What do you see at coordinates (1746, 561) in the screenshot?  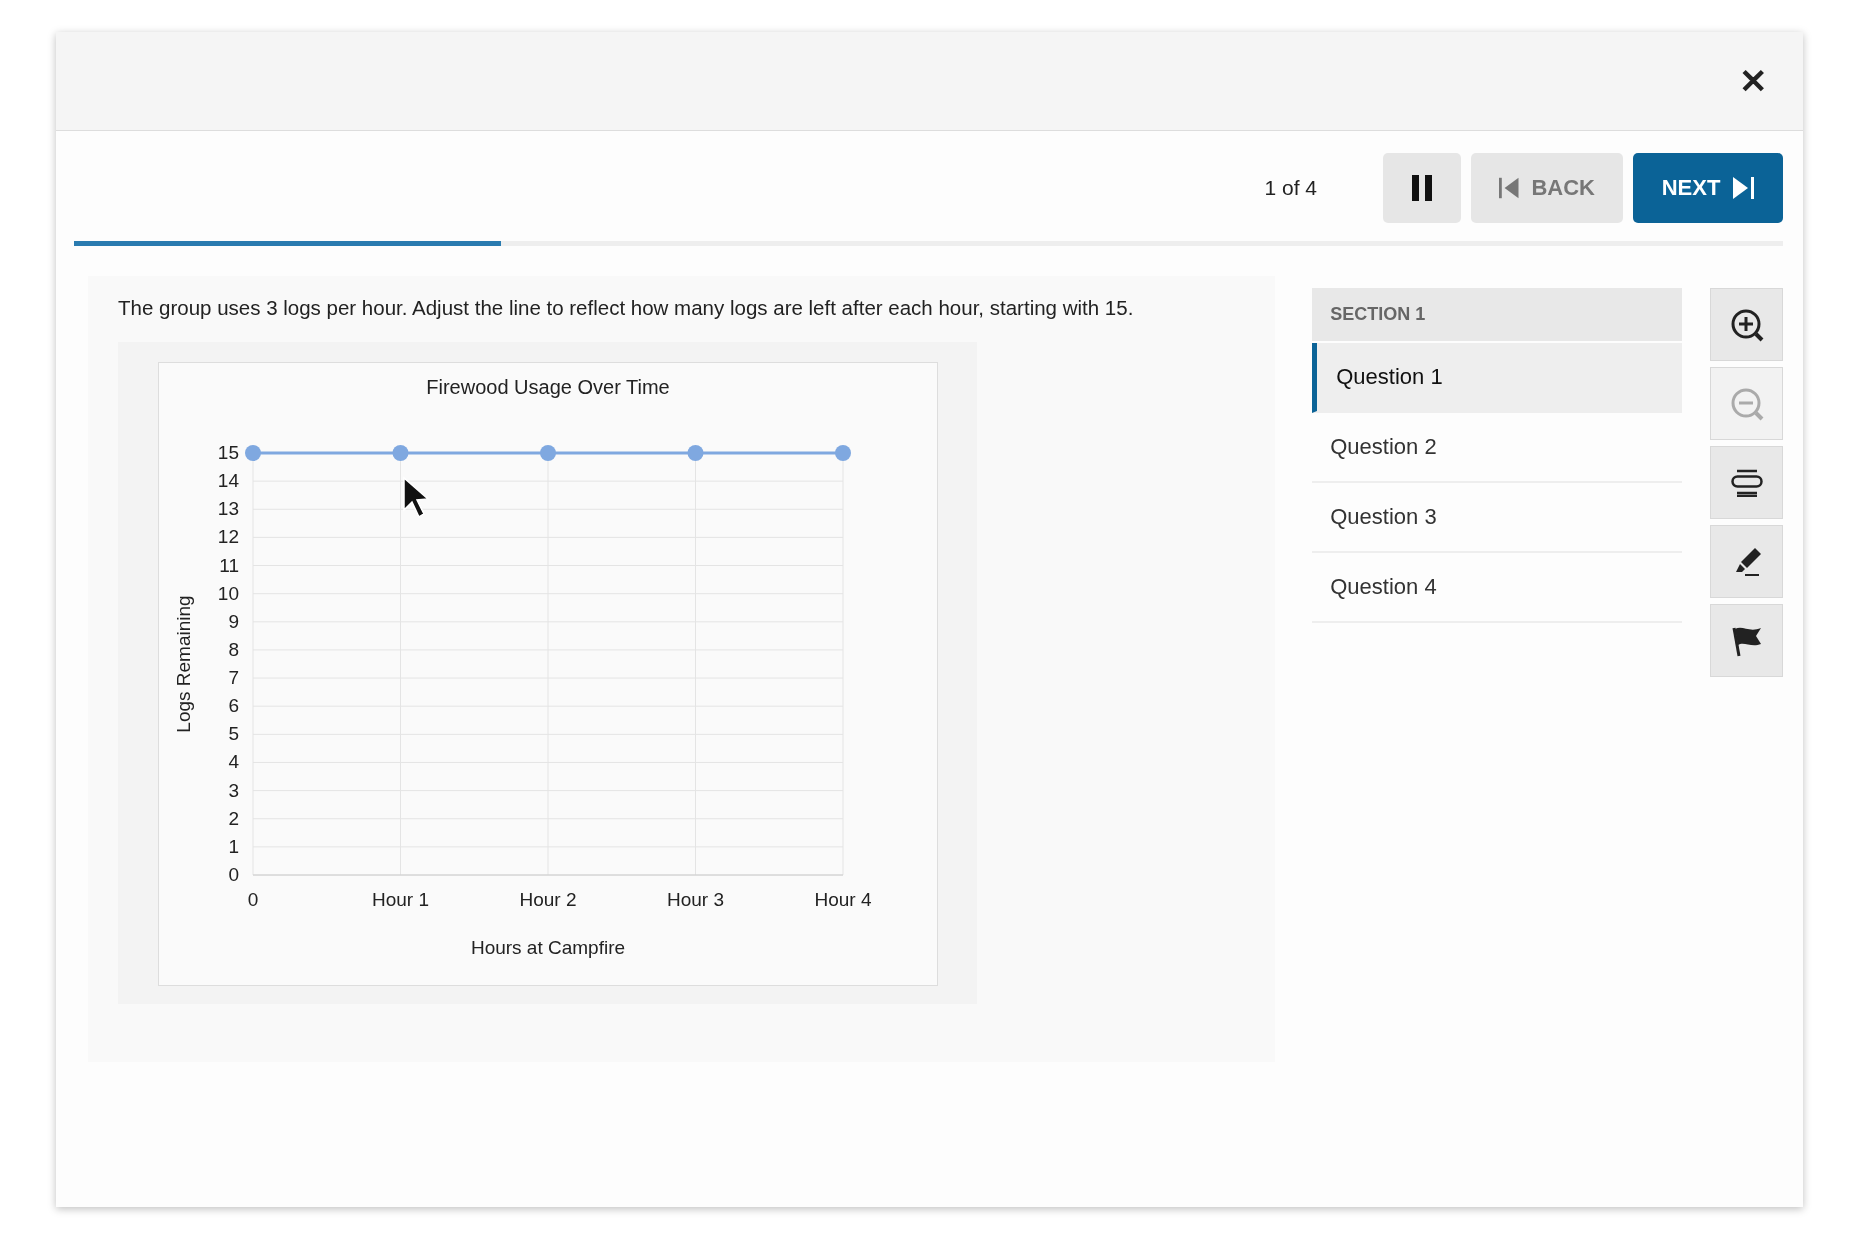 I see `highlighter-button` at bounding box center [1746, 561].